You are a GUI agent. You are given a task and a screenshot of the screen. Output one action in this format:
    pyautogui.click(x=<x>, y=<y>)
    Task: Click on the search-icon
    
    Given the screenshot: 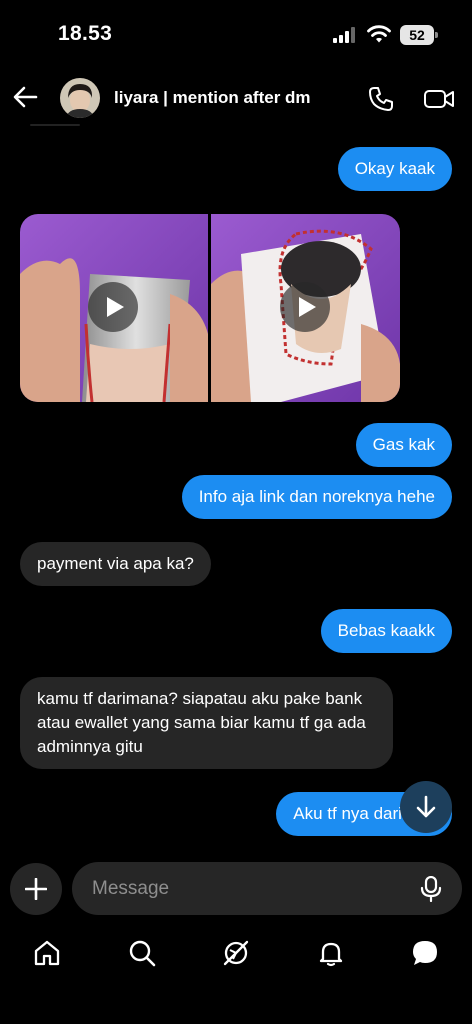 What is the action you would take?
    pyautogui.click(x=142, y=953)
    